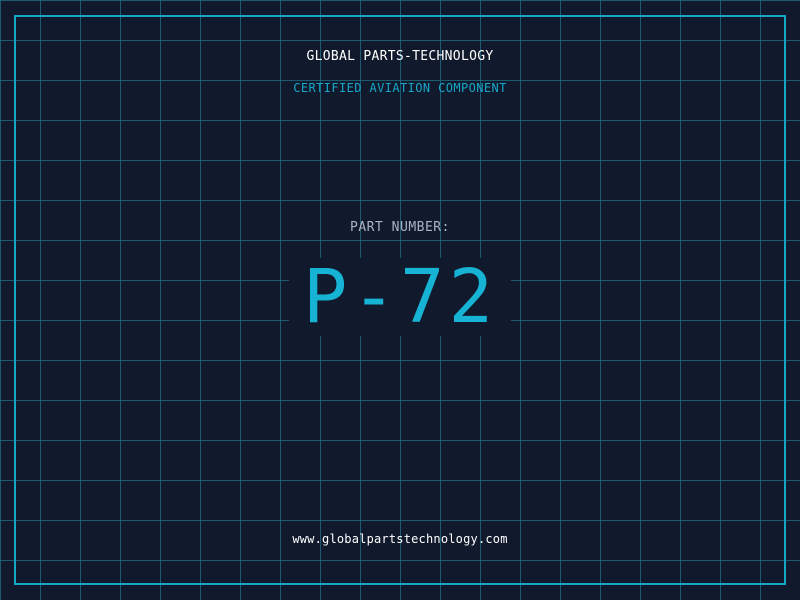 This screenshot has width=800, height=600. Describe the element at coordinates (400, 88) in the screenshot. I see `certification-subtitle: CERTIFIED AVIATION COMPONENT` at that location.